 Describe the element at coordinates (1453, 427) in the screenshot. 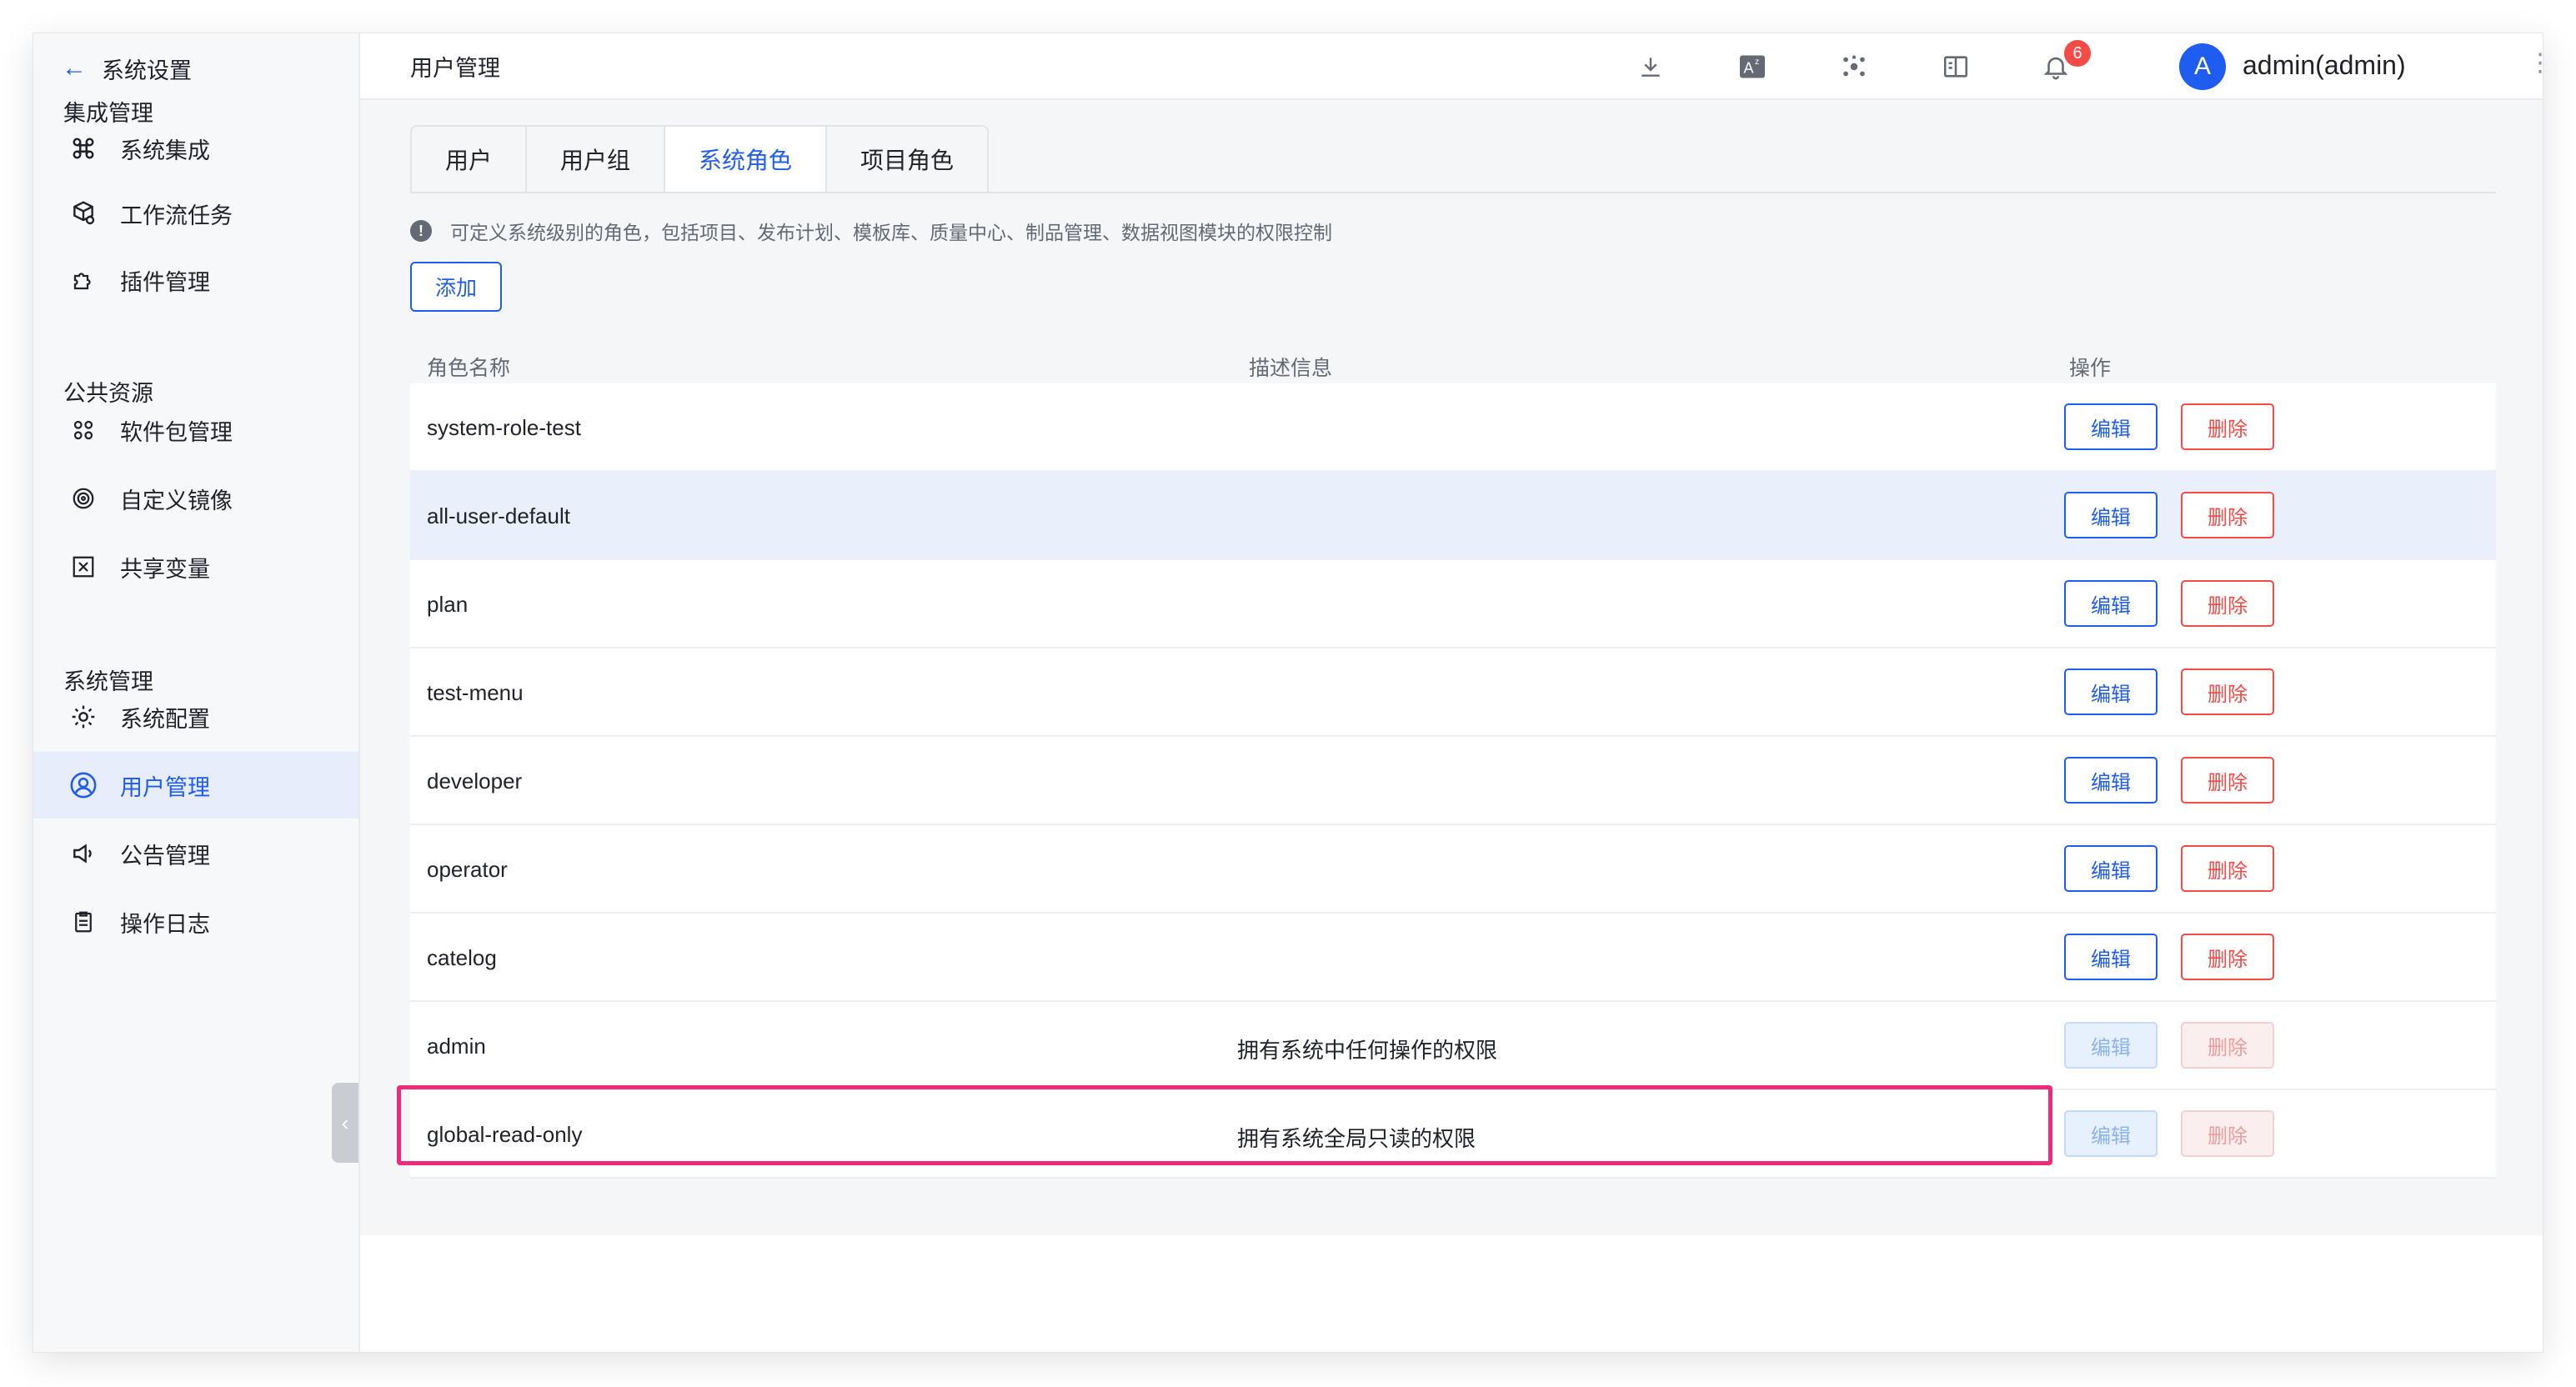

I see `table-row: system-role-test 编辑 删除` at that location.